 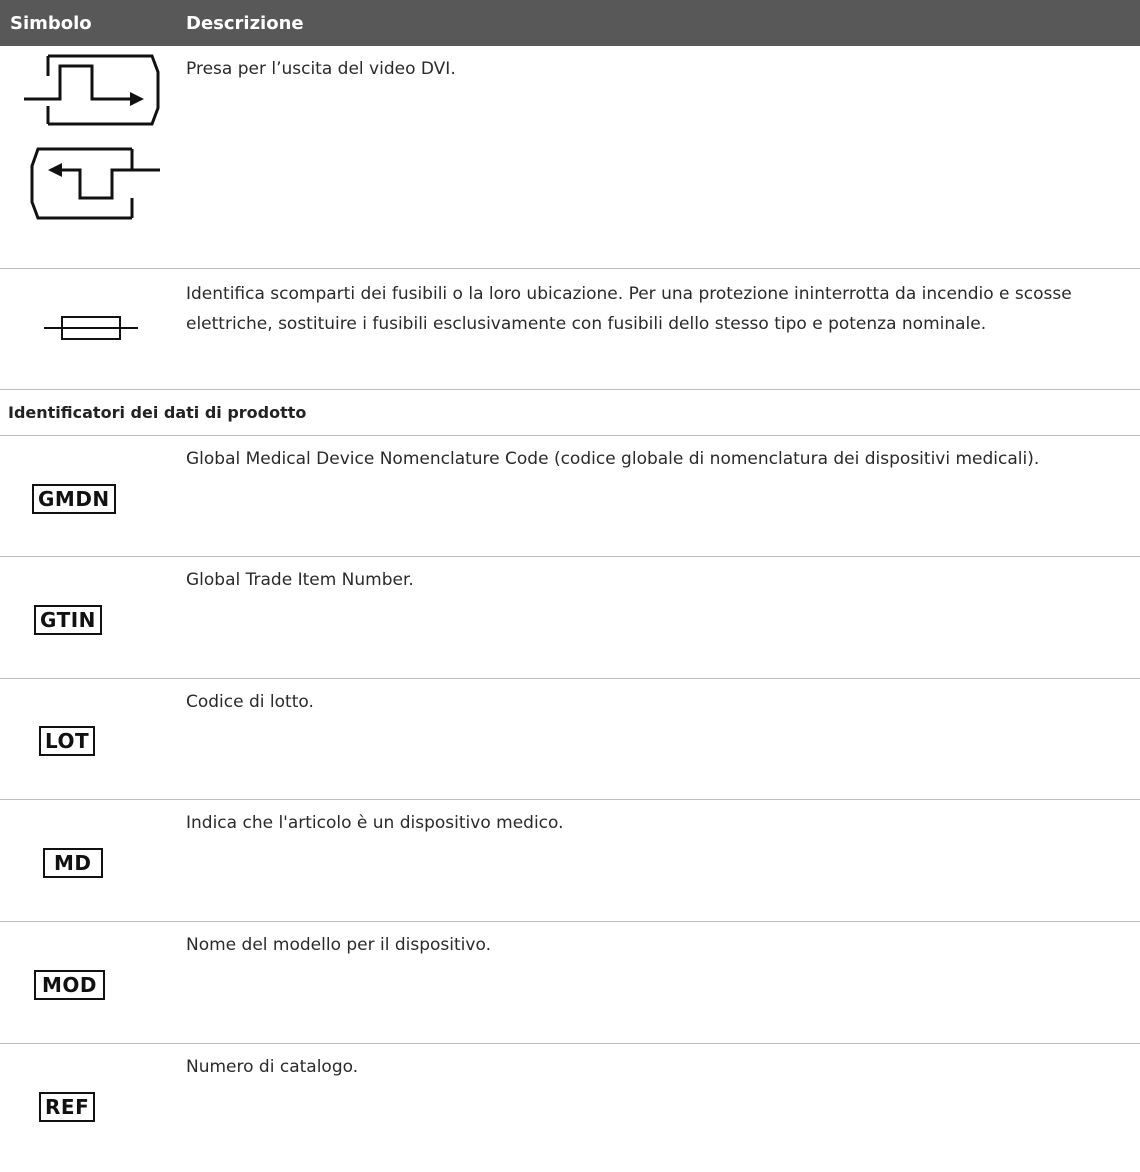 What do you see at coordinates (250, 702) in the screenshot?
I see `row-description: Codice di lotto.` at bounding box center [250, 702].